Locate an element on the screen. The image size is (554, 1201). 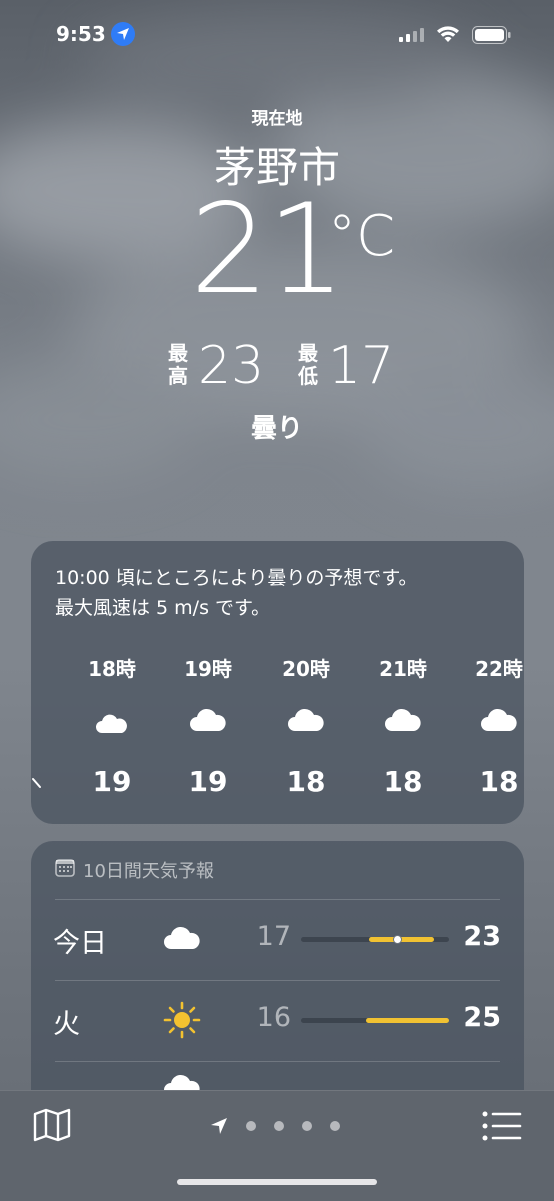
bottom-toolbar is located at coordinates (277, 1145).